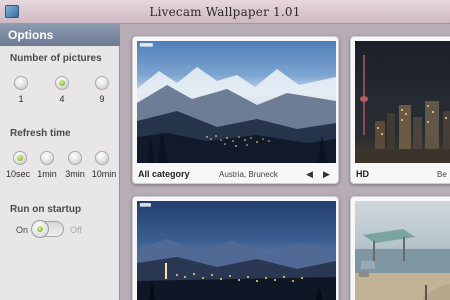  I want to click on pictures-option-9: 9, so click(102, 99).